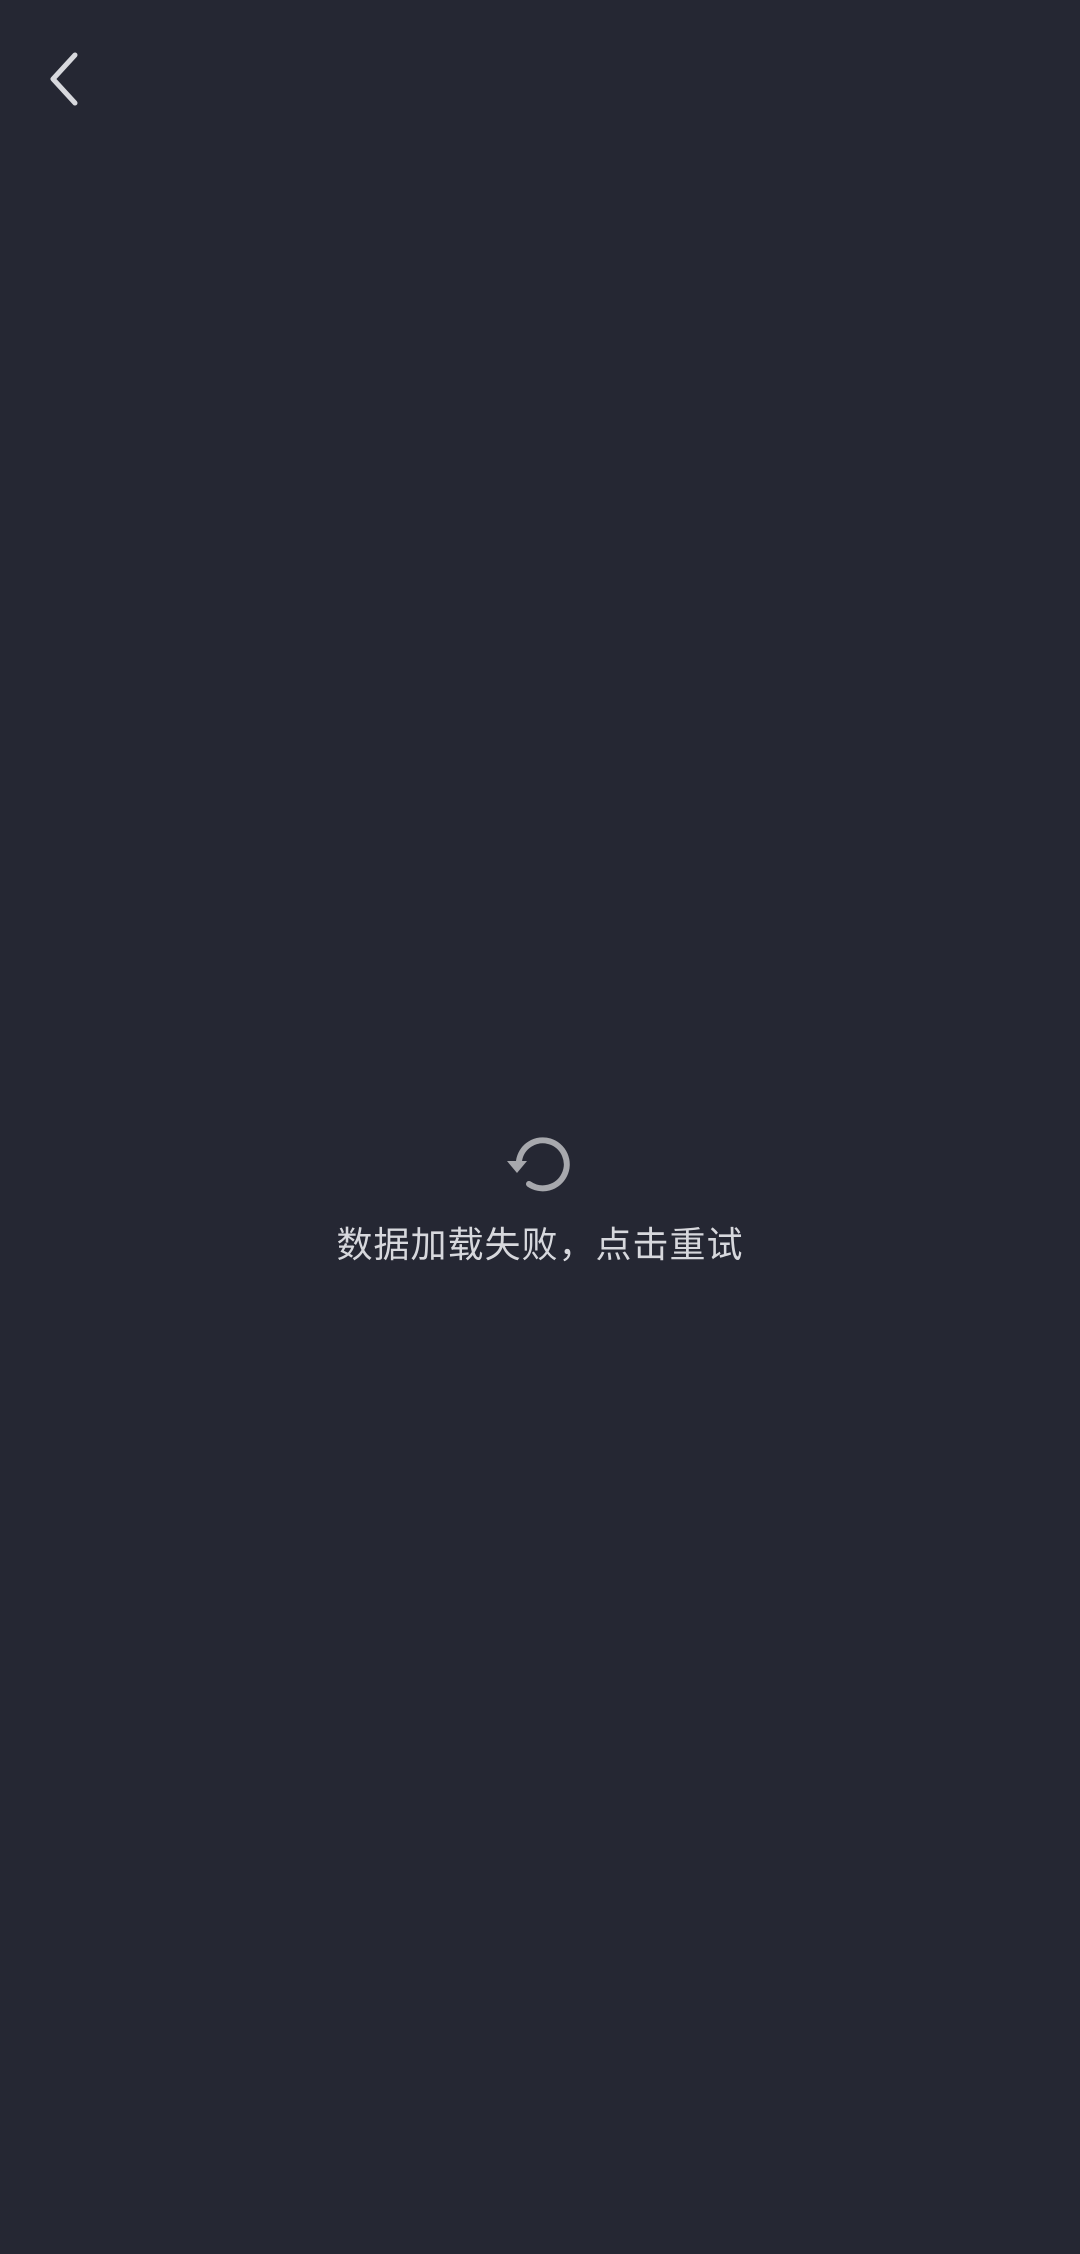  I want to click on chevron-left-icon, so click(64, 79).